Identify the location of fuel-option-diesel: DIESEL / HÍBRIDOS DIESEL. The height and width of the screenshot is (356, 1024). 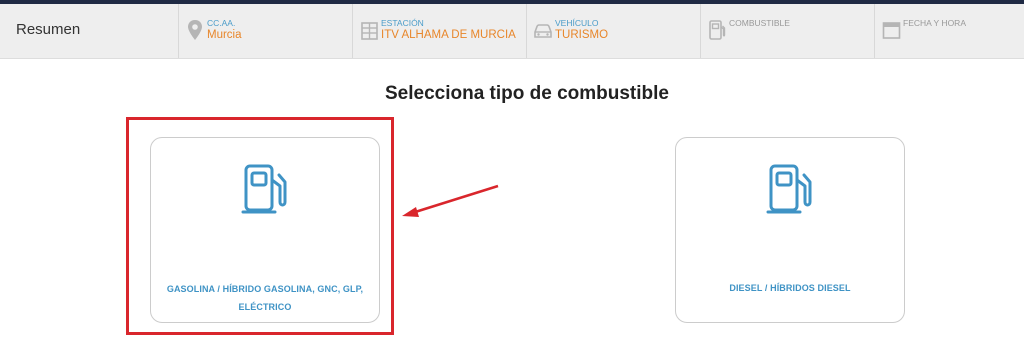
(790, 230).